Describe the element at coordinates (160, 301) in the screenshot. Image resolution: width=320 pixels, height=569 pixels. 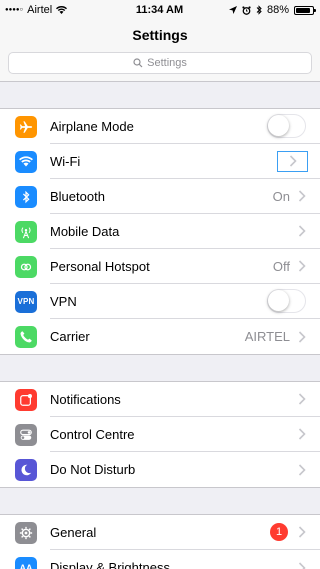
I see `row-vpn: VPN VPN` at that location.